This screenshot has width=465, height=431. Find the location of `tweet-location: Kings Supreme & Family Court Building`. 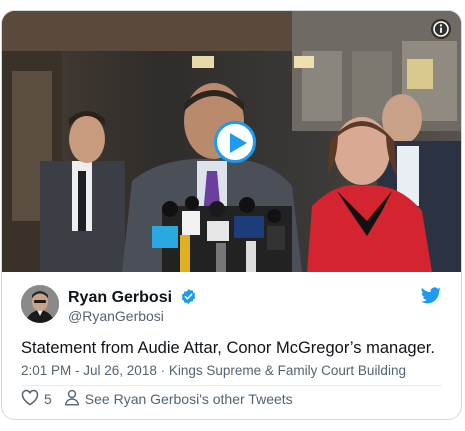

tweet-location: Kings Supreme & Family Court Building is located at coordinates (287, 370).